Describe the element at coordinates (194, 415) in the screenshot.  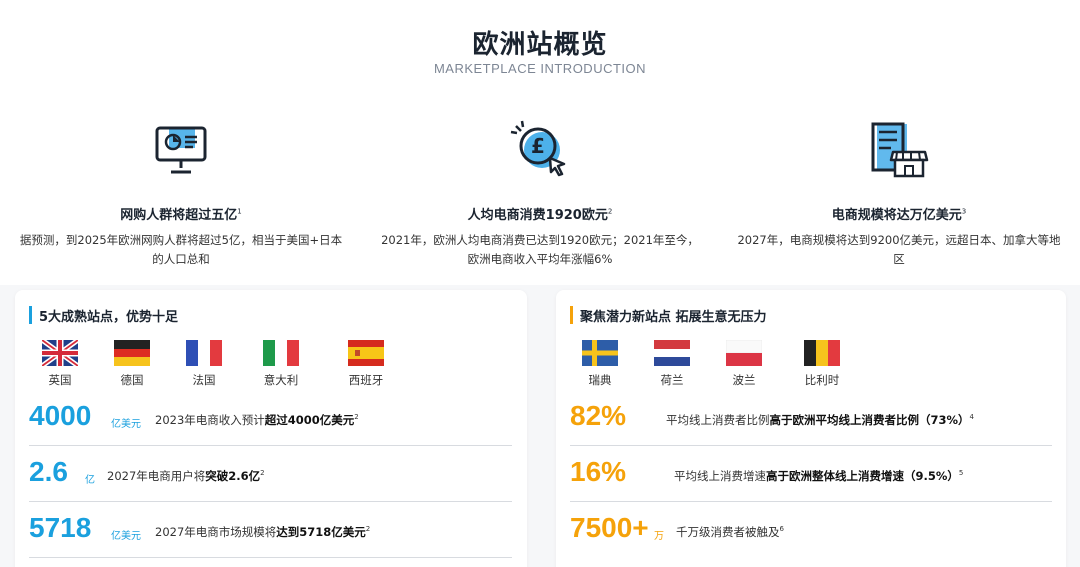
I see `stat-revenue: 4000 亿美元 2023年电商收入预计超过4000亿美元2` at that location.